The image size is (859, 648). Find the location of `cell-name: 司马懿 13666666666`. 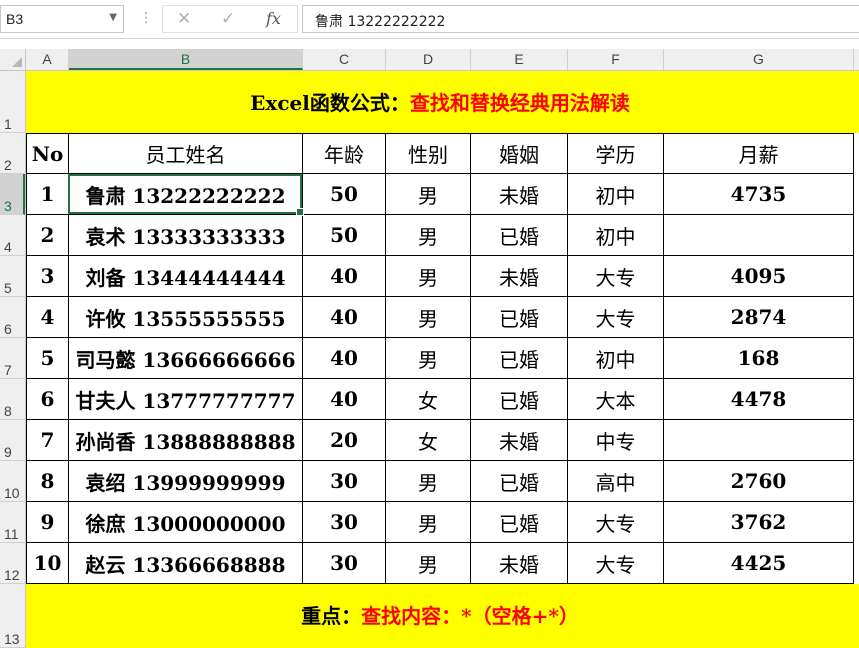

cell-name: 司马懿 13666666666 is located at coordinates (186, 358).